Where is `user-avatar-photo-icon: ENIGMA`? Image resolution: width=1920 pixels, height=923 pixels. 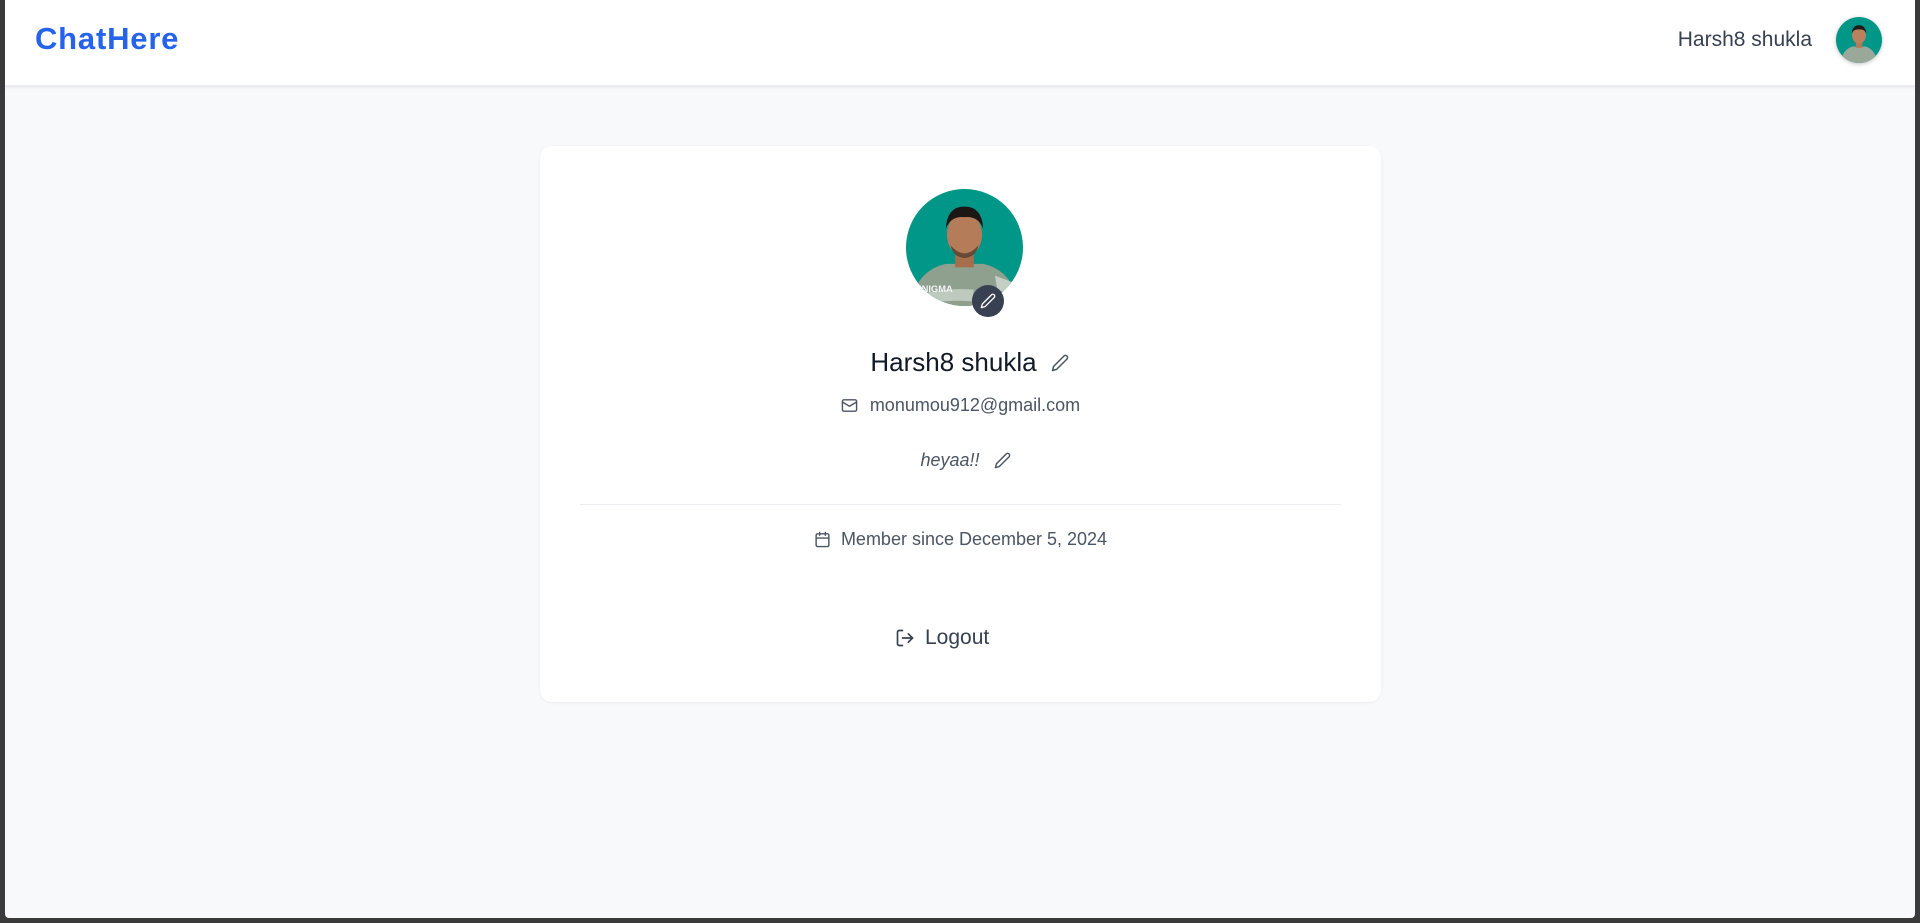 user-avatar-photo-icon: ENIGMA is located at coordinates (964, 247).